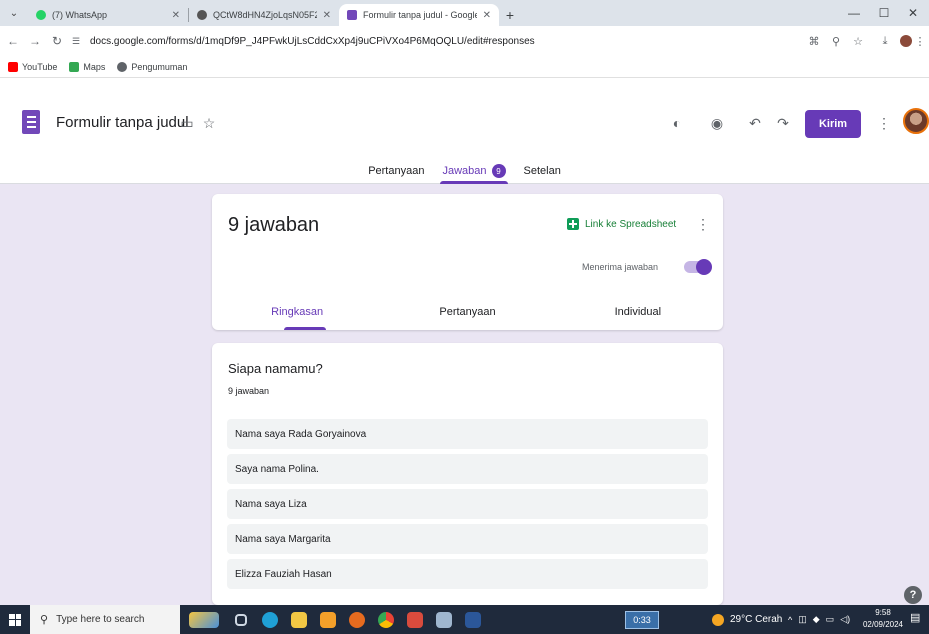  I want to click on tab-questions: Pertanyaan, so click(396, 171).